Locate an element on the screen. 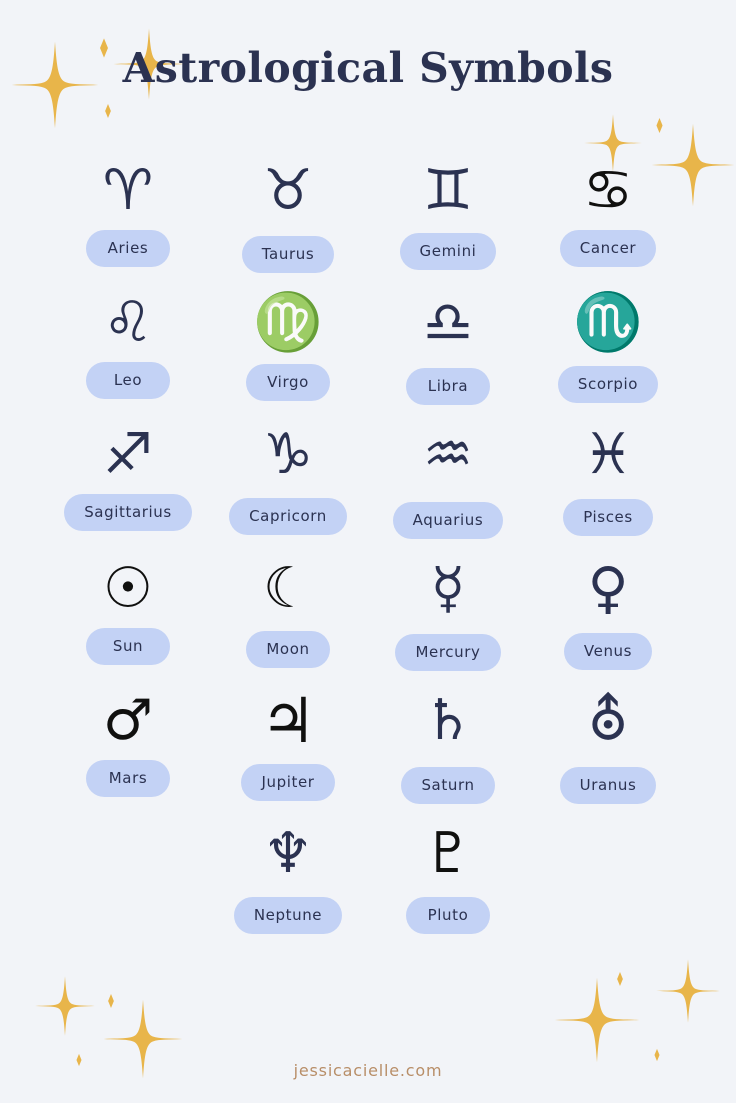  glyph-container: ♂ is located at coordinates (128, 721).